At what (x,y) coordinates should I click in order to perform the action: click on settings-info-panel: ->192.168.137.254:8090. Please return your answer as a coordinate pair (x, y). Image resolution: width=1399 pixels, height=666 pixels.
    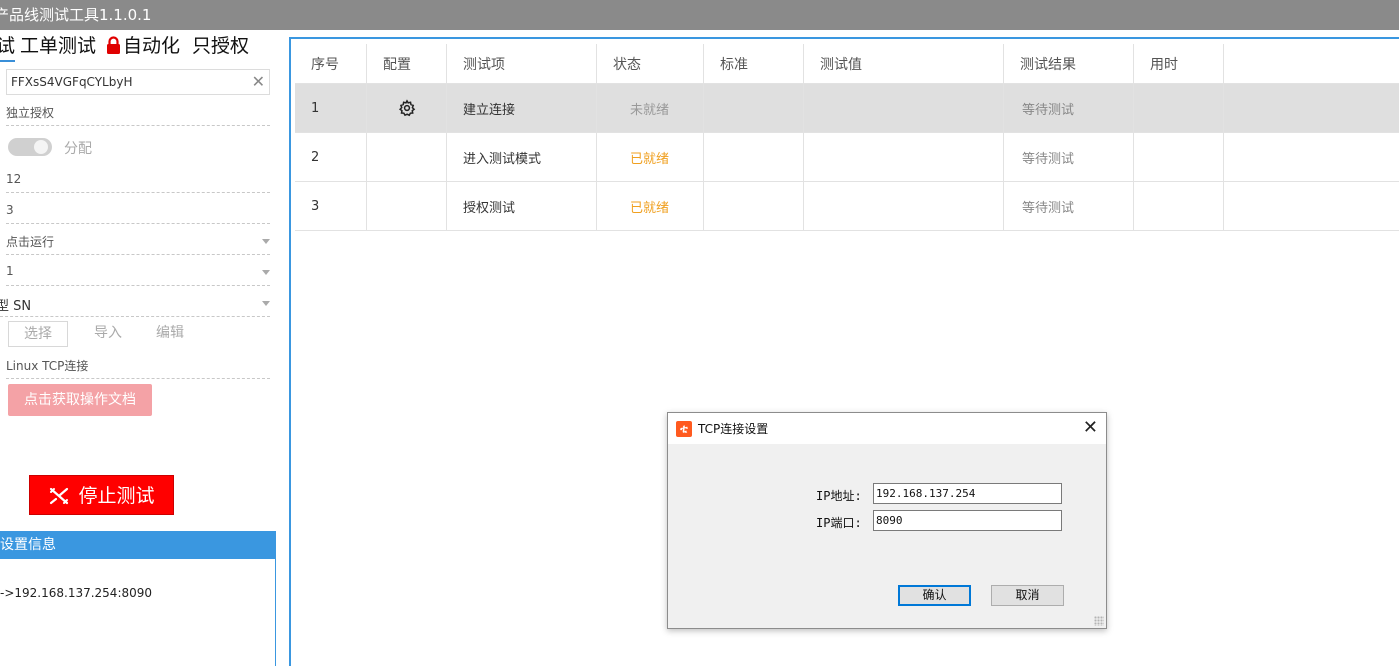
    Looking at the image, I should click on (138, 612).